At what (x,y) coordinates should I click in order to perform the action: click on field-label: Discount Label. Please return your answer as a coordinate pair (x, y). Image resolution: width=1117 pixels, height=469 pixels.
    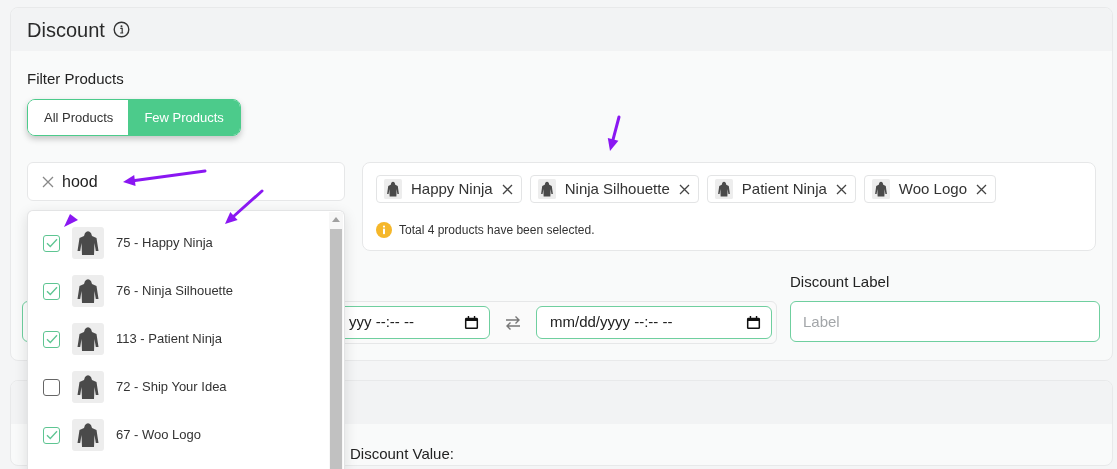
    Looking at the image, I should click on (840, 282).